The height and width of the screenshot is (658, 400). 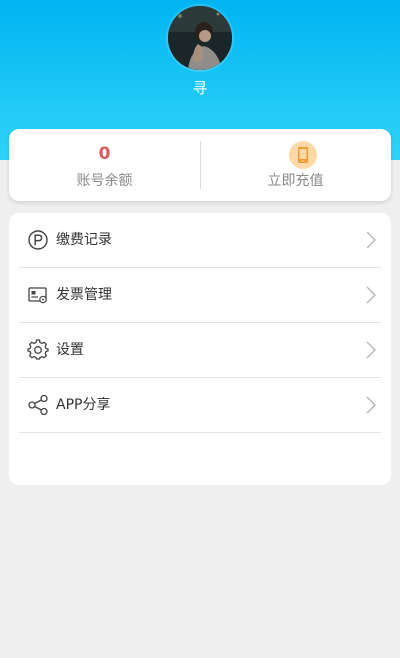 What do you see at coordinates (84, 295) in the screenshot?
I see `menu-item-label: 发票管理` at bounding box center [84, 295].